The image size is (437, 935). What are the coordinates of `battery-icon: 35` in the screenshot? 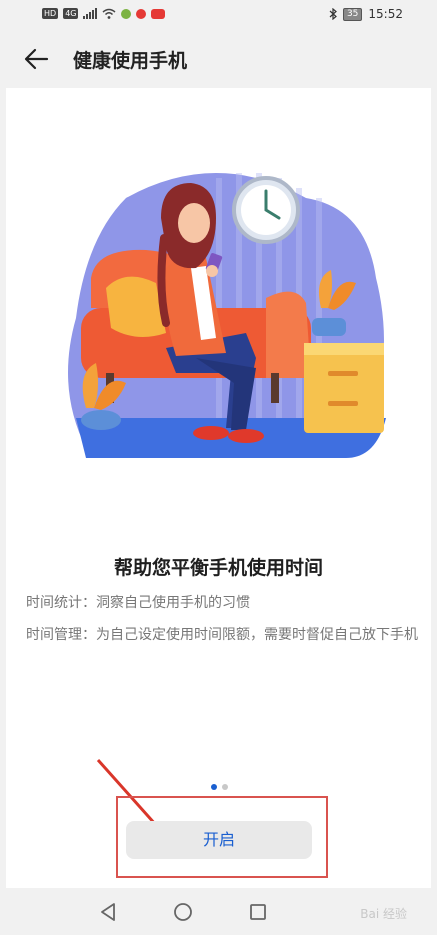 It's located at (352, 14).